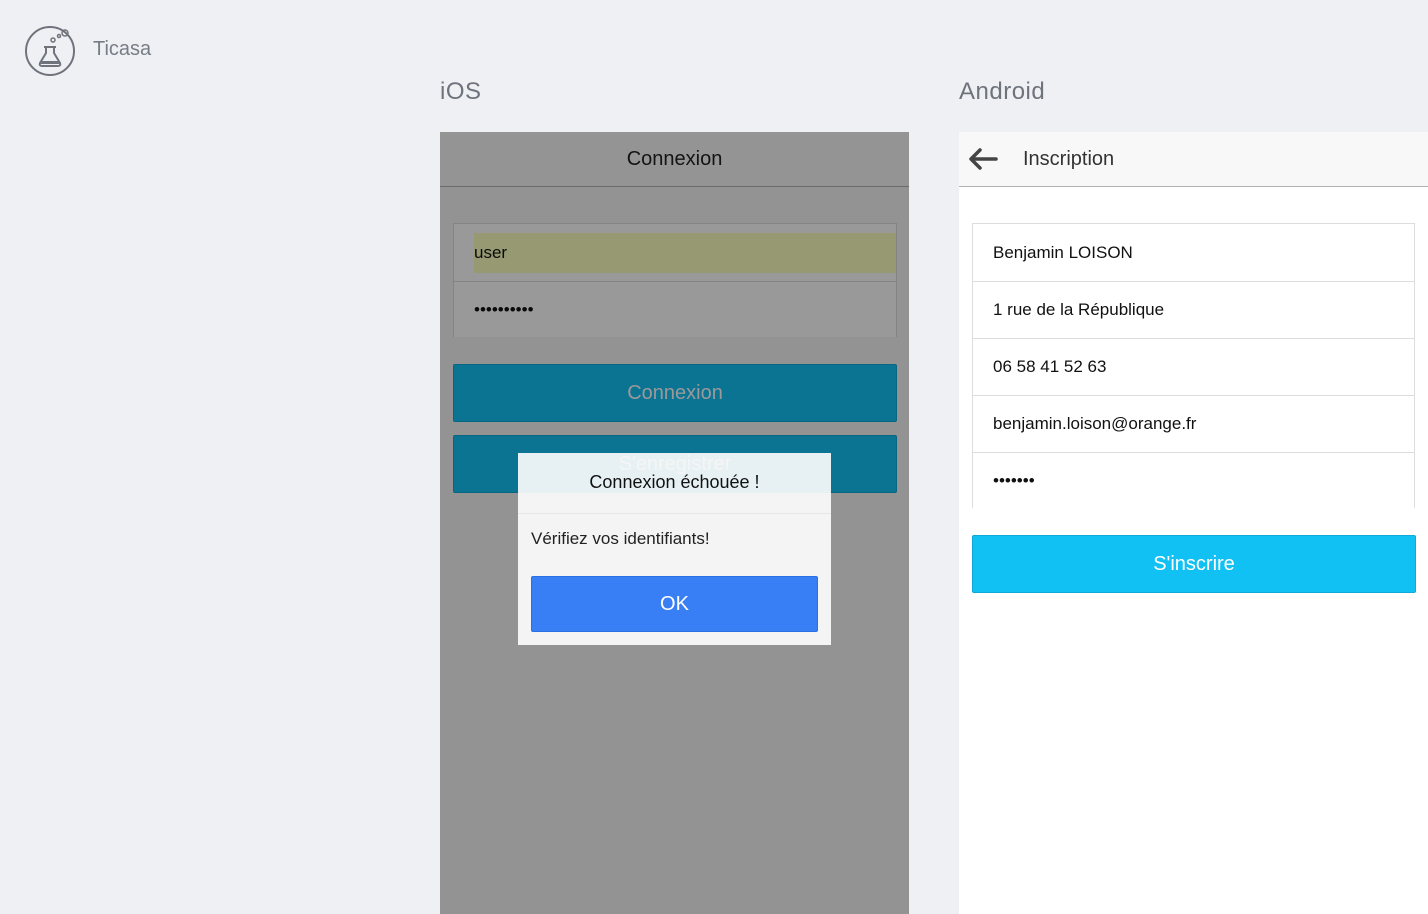  I want to click on phone-field: 06 58 41 52 63, so click(1193, 366).